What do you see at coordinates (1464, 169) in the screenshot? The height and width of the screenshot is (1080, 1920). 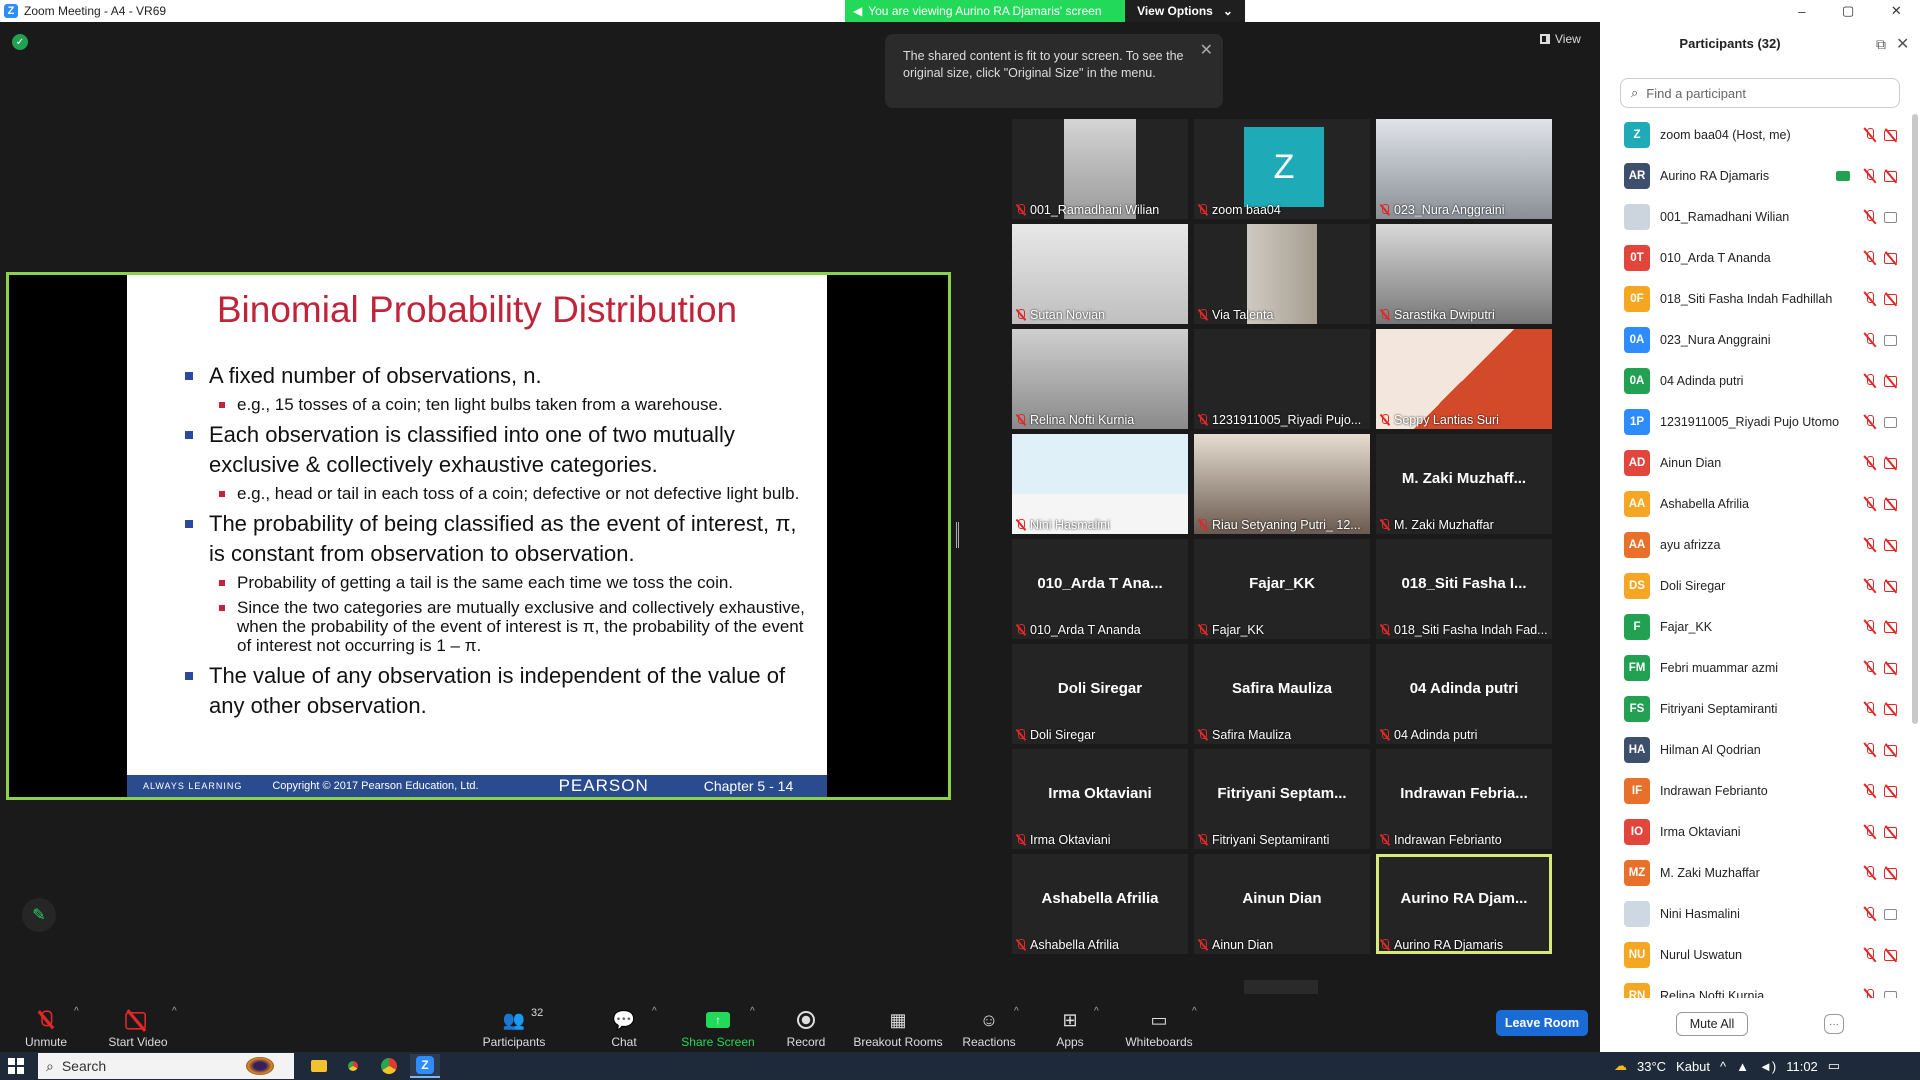 I see `video-tile: 023_Nura Anggraini` at bounding box center [1464, 169].